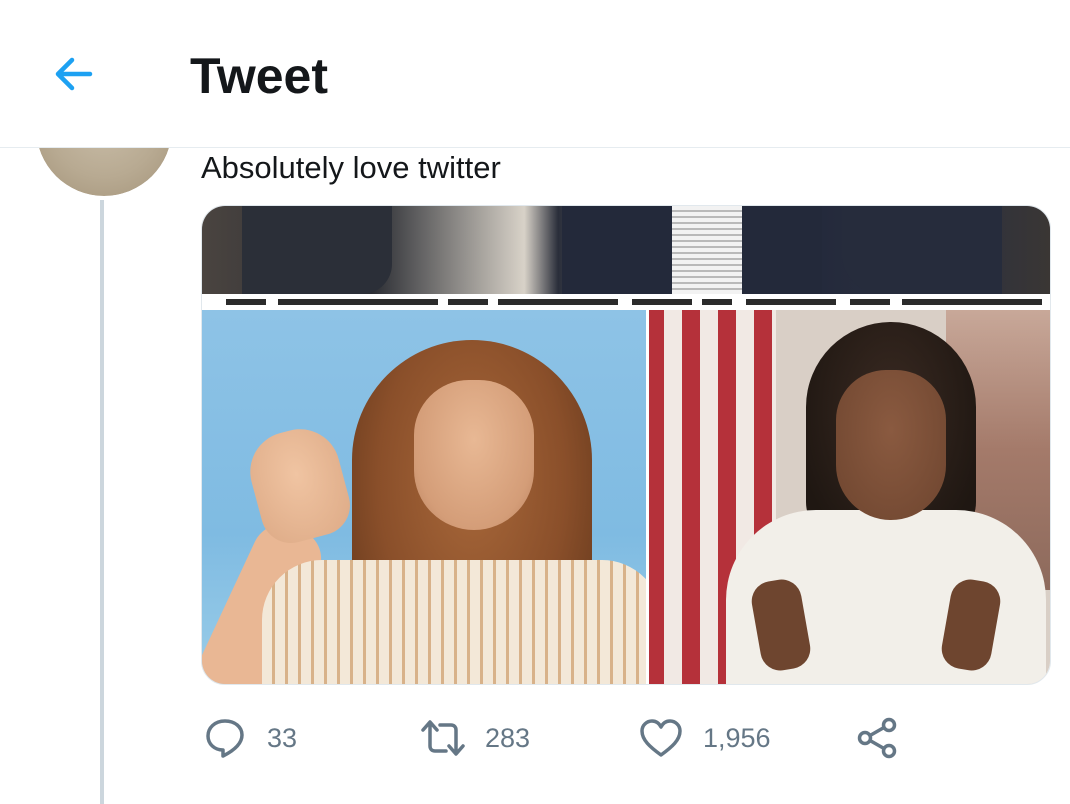  What do you see at coordinates (225, 738) in the screenshot?
I see `reply-icon` at bounding box center [225, 738].